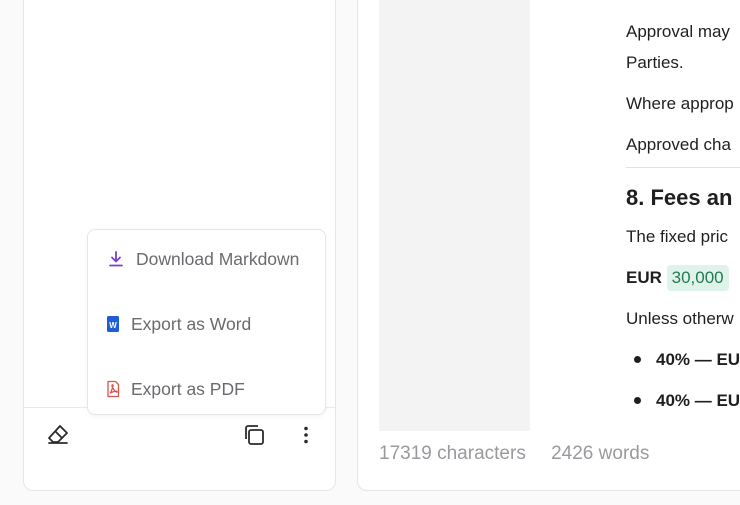 Image resolution: width=740 pixels, height=505 pixels. I want to click on section-heading: 8. Fees an, so click(679, 197).